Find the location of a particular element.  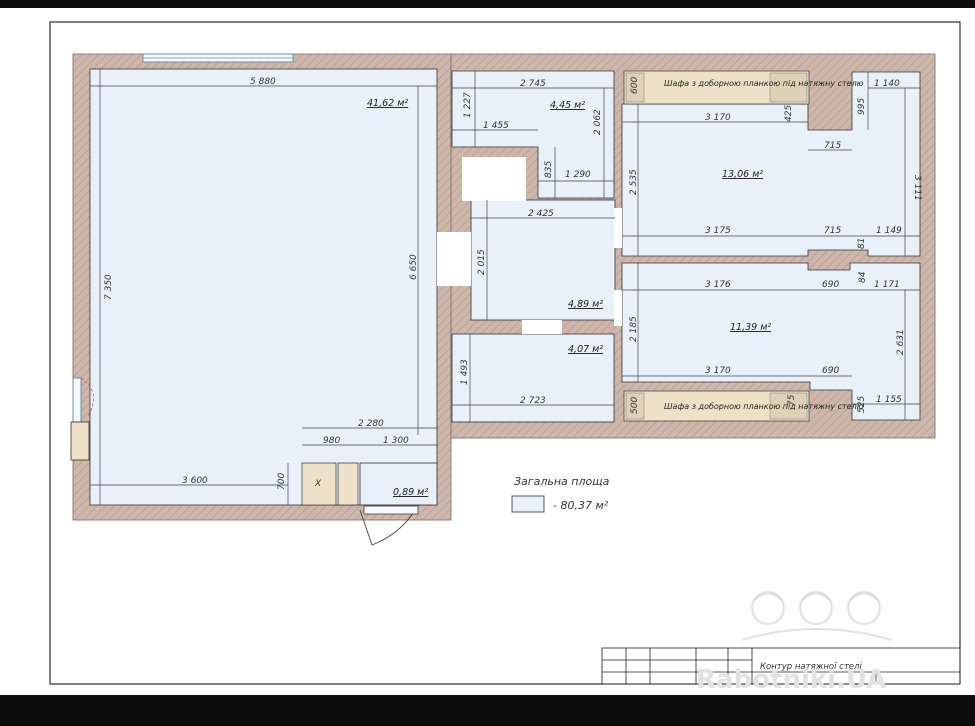

area-room-a: 4,45 м² is located at coordinates (567, 105).